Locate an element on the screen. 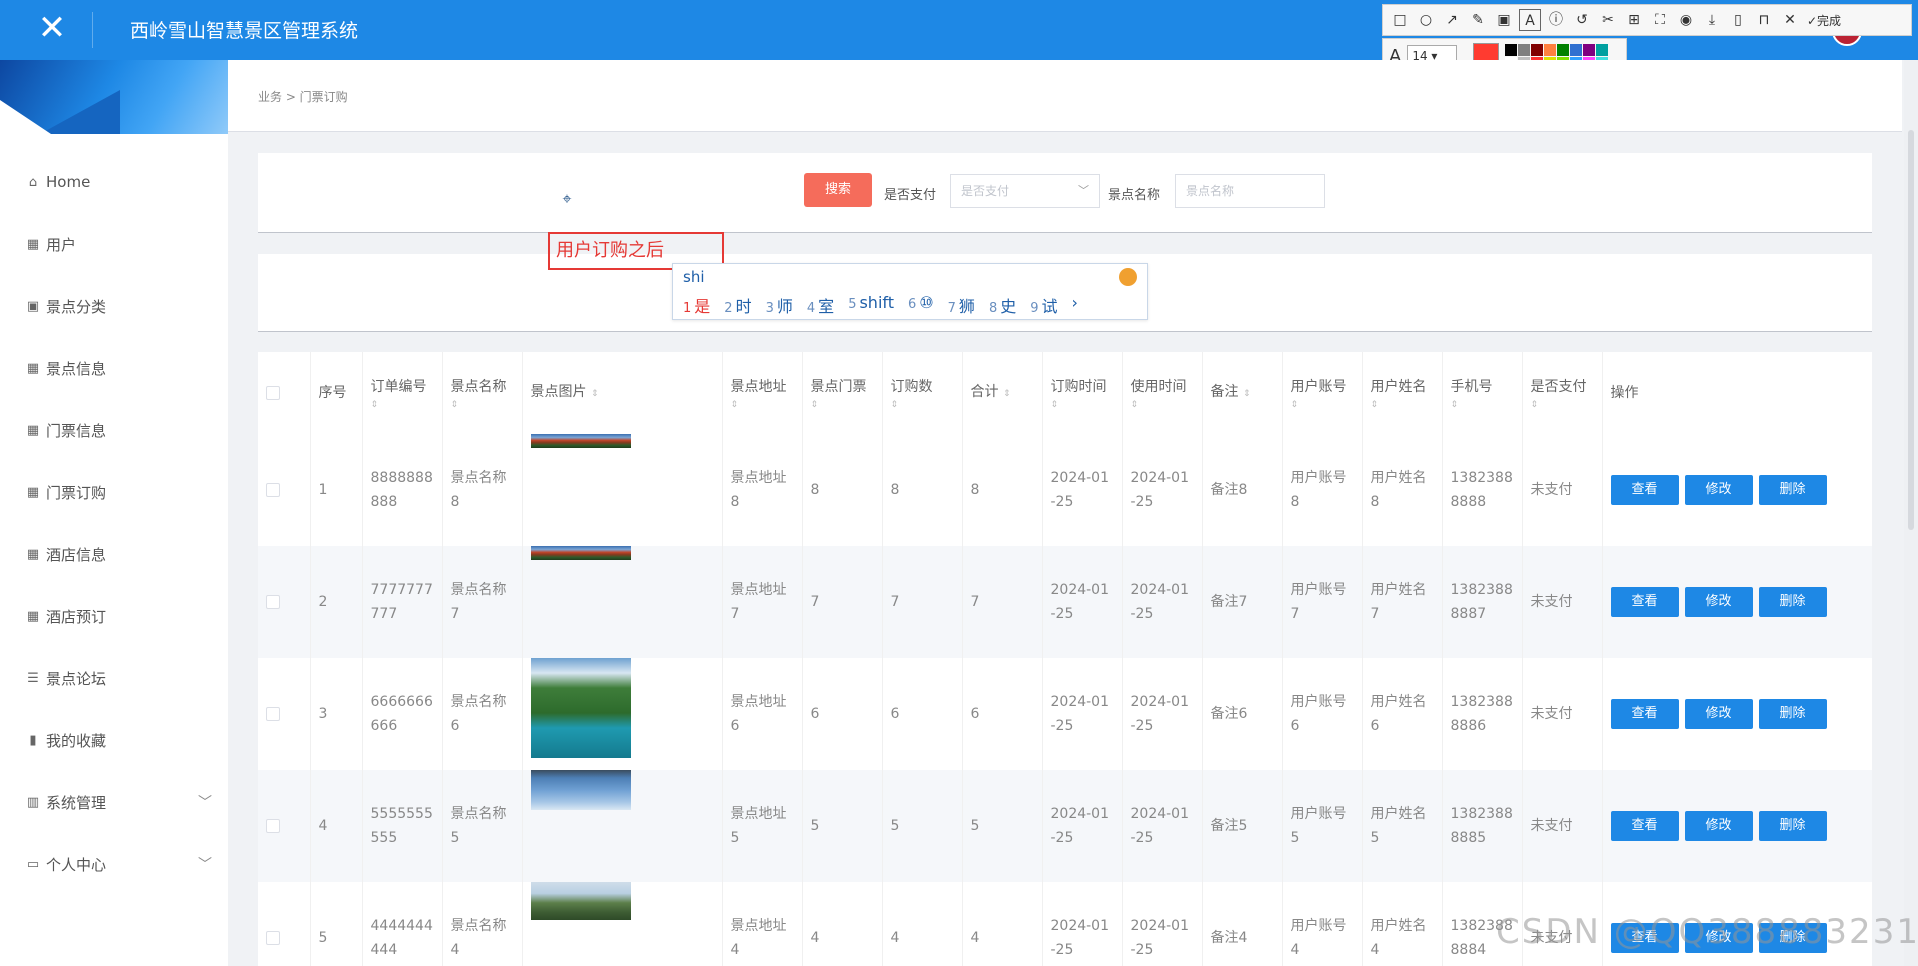 This screenshot has height=966, width=1918. sidebar-item-1: ▦ 用户 is located at coordinates (119, 244).